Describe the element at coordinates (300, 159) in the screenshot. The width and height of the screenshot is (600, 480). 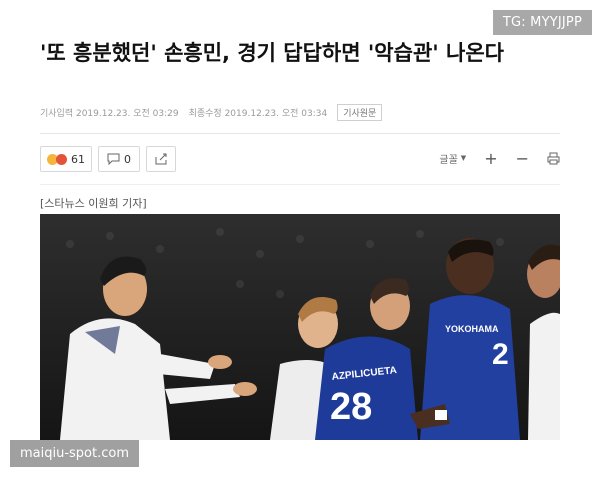
I see `article-actions: 61 0 글꼴 ▼ + −` at that location.